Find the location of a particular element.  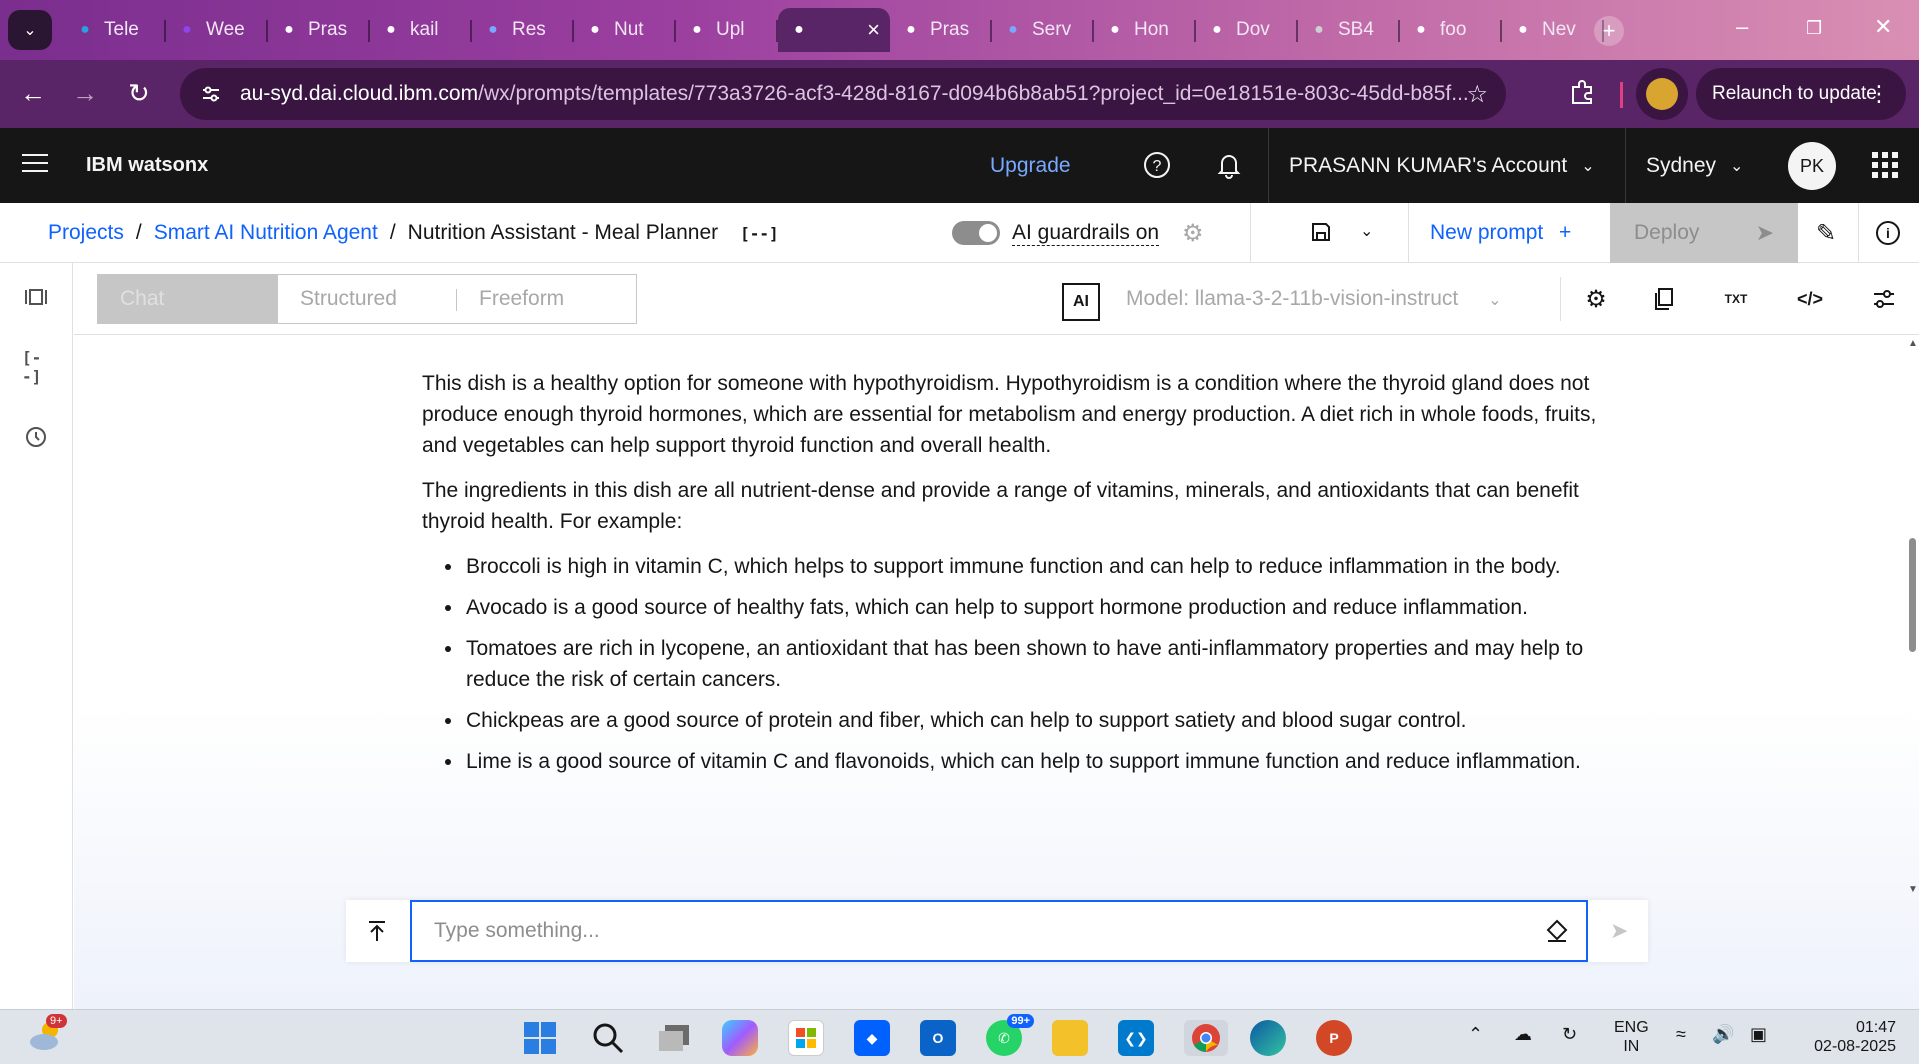

chevron-down-icon: ⌄ is located at coordinates (30, 30).